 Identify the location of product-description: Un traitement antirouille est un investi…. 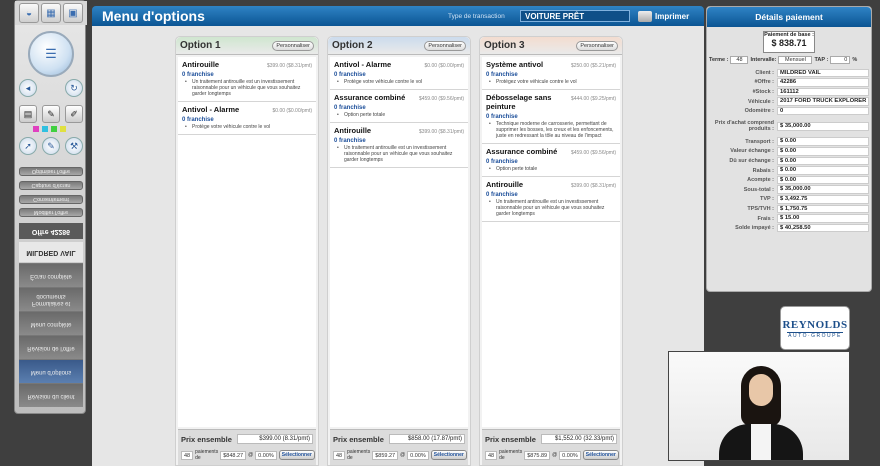
(247, 88).